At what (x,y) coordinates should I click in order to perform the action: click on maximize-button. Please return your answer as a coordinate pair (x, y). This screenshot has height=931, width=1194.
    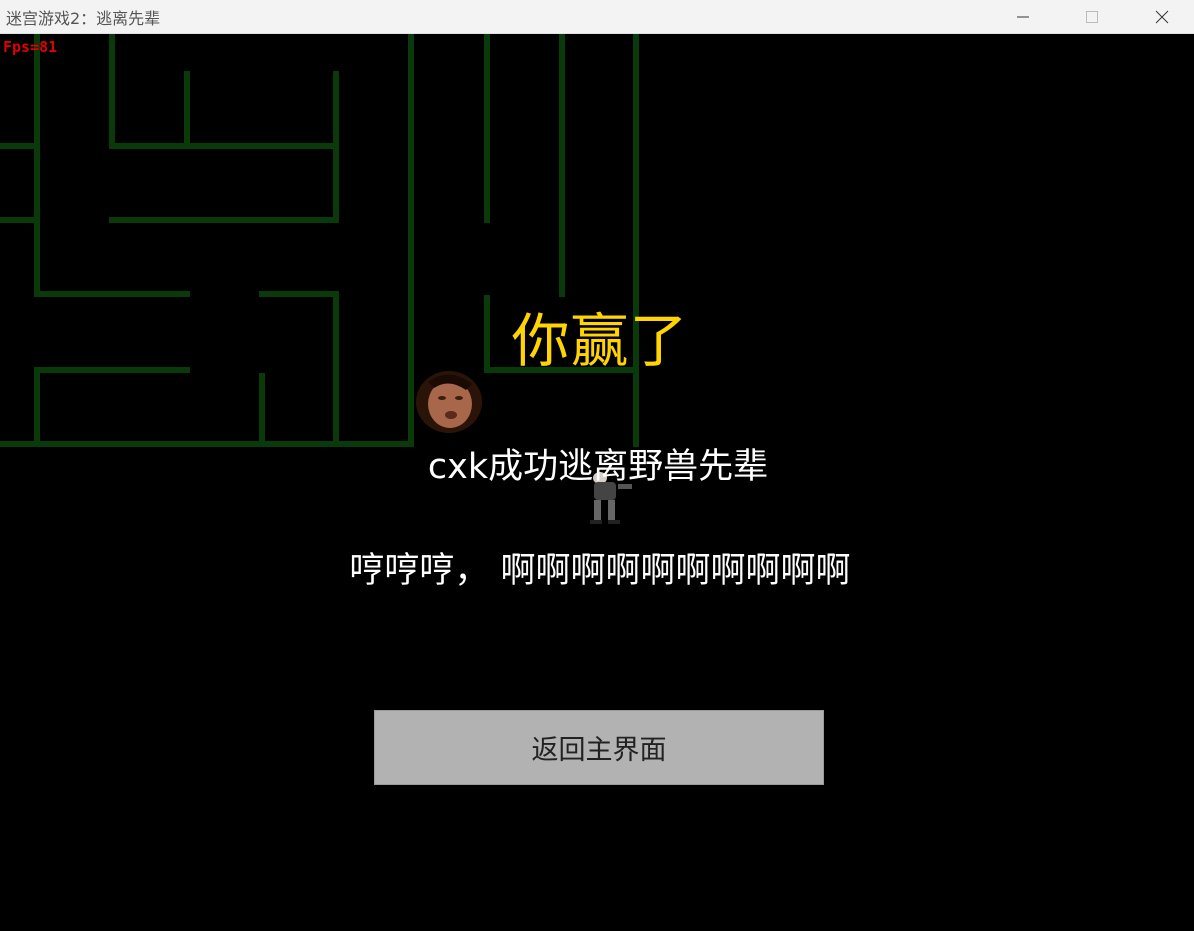
    Looking at the image, I should click on (1092, 16).